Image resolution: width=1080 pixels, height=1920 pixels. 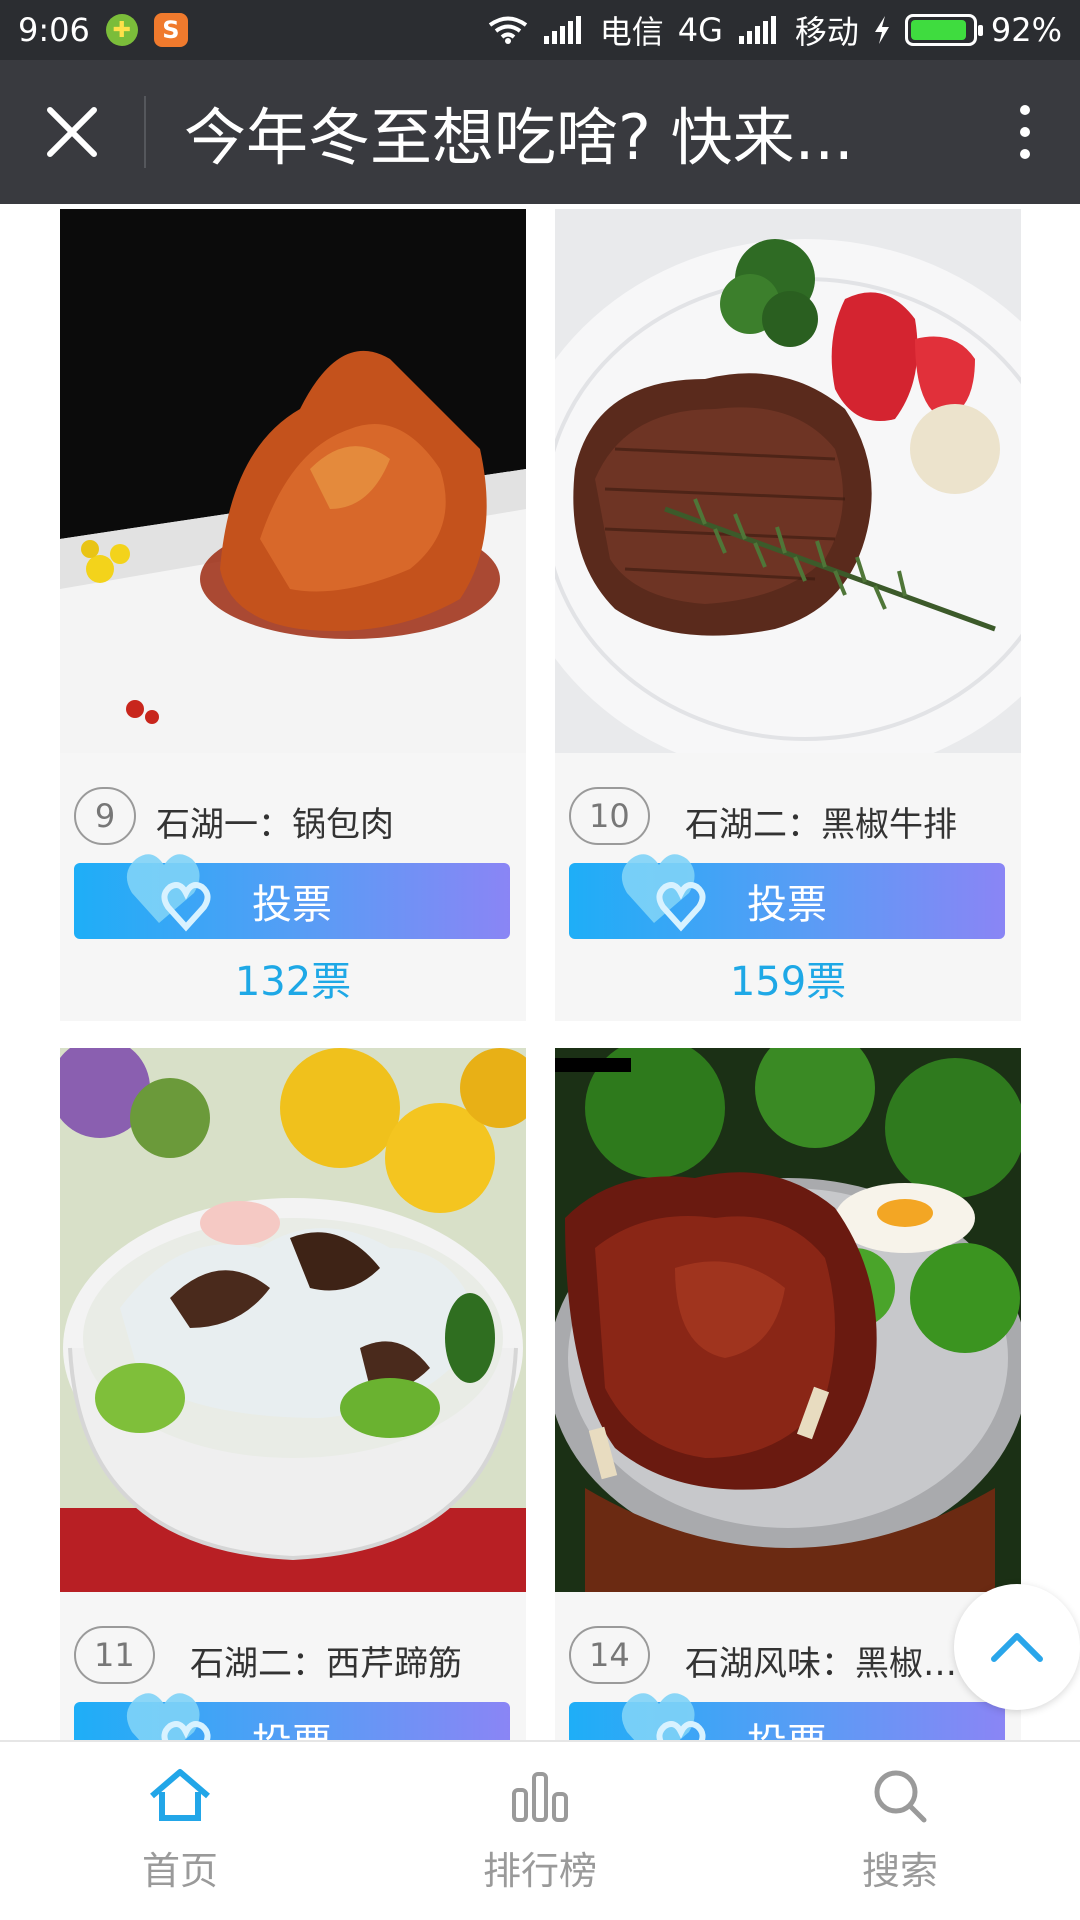 I want to click on dish-info: 9 石湖一：锅包肉 投票 132票, so click(x=293, y=887).